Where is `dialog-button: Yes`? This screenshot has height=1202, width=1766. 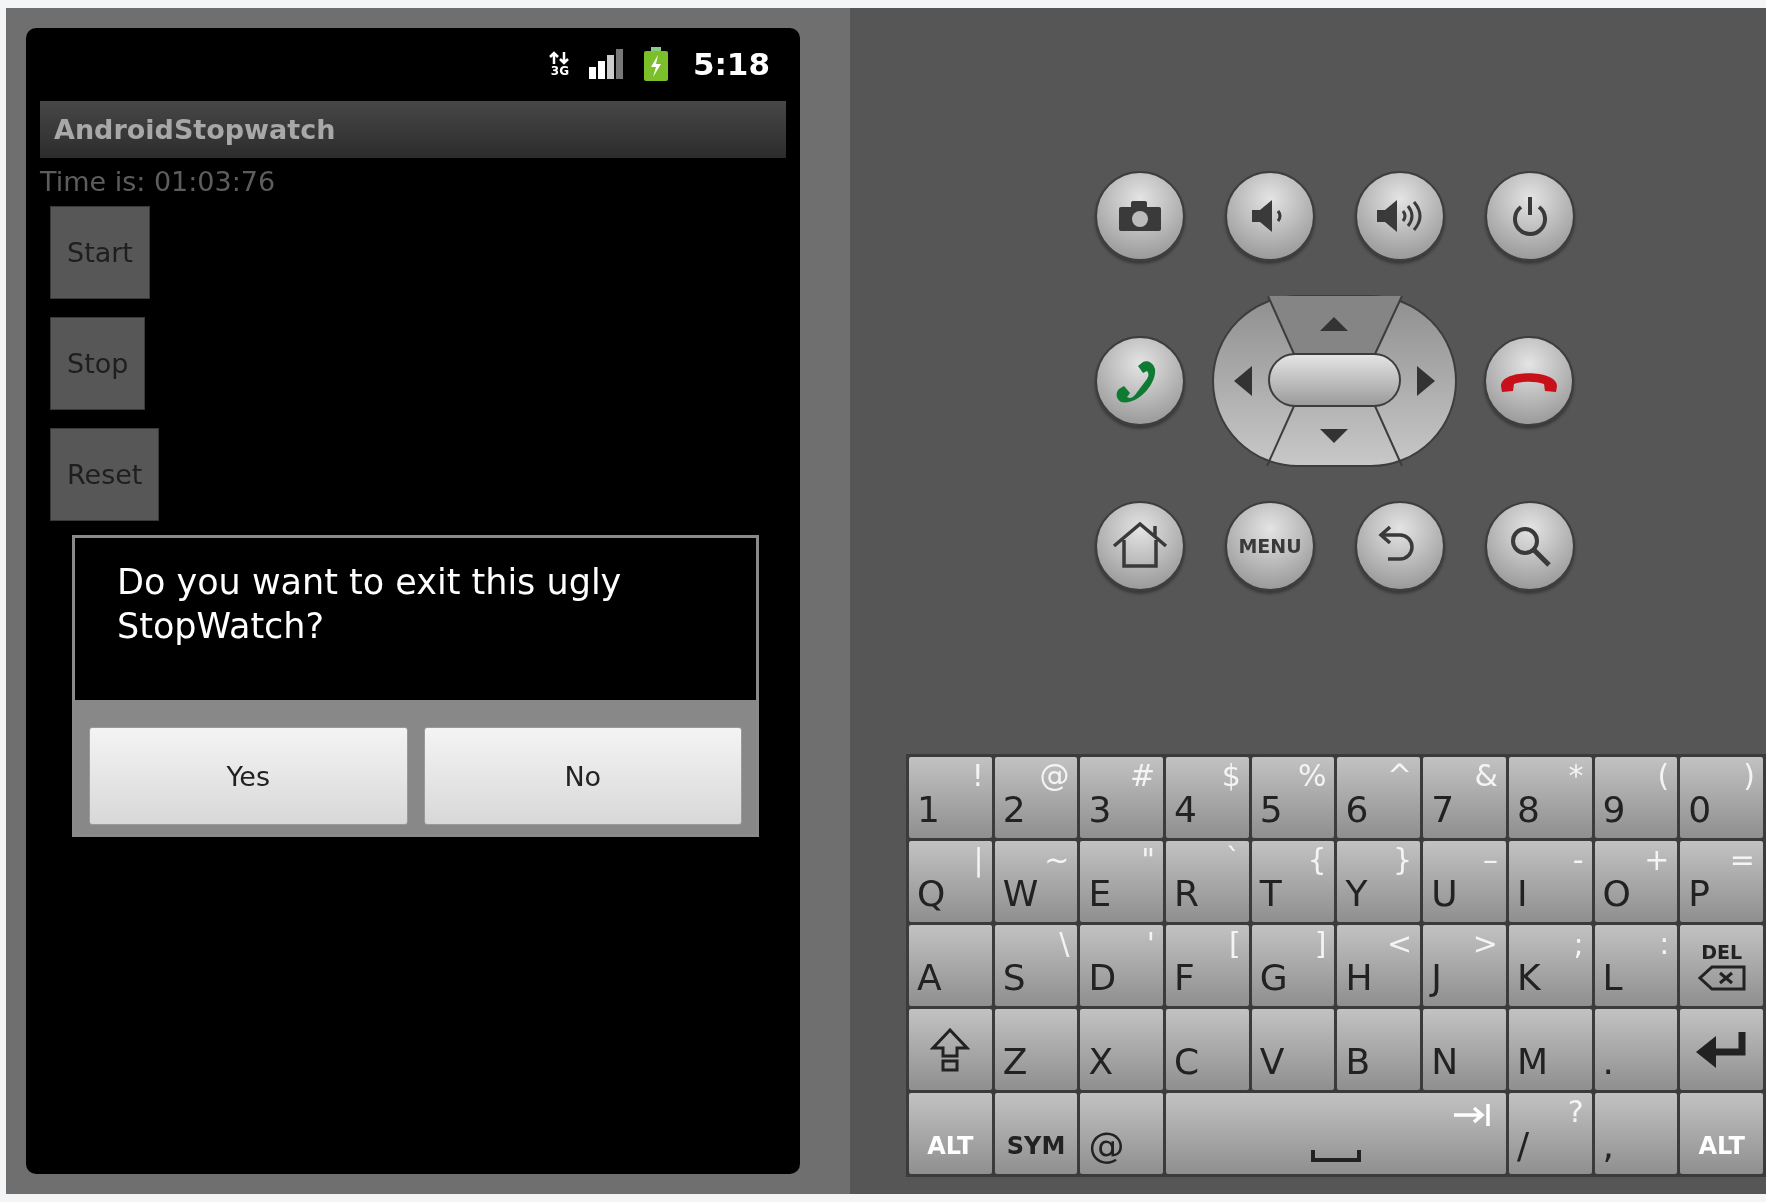
dialog-button: Yes is located at coordinates (248, 776).